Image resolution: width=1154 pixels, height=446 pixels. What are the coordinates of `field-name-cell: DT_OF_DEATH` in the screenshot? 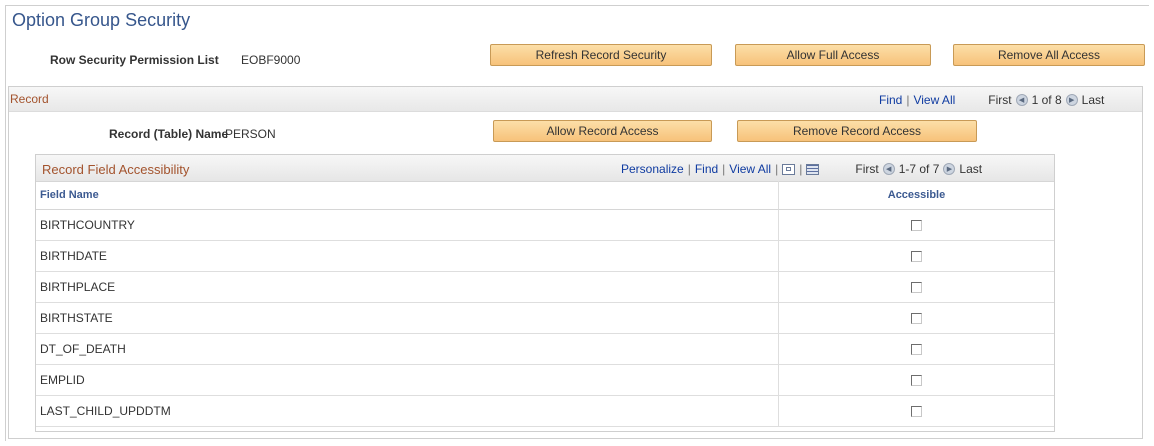 It's located at (407, 349).